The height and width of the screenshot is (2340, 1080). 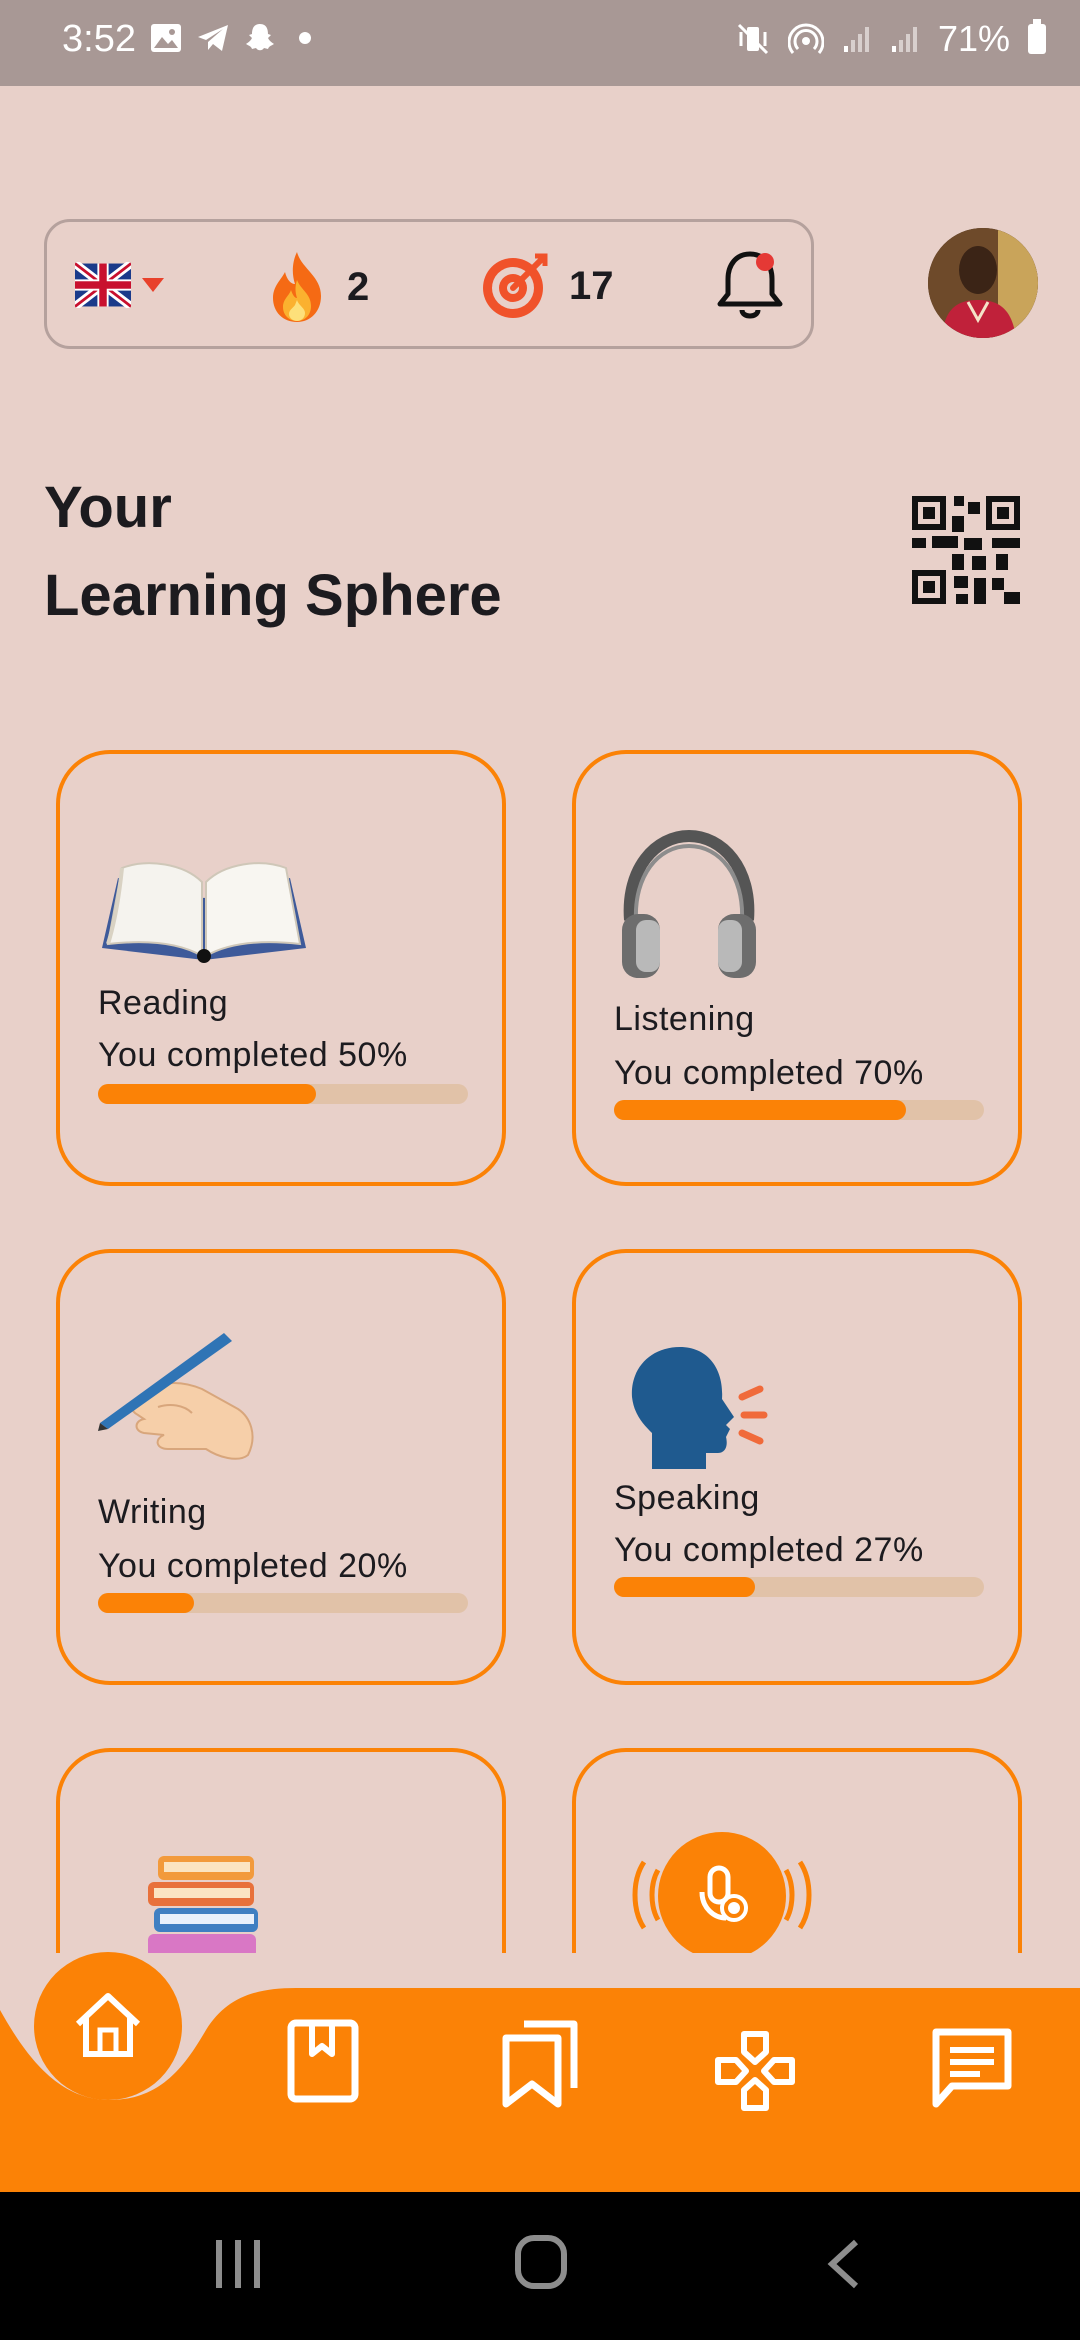 What do you see at coordinates (281, 1467) in the screenshot?
I see `writing-card: Writing You completed 20%` at bounding box center [281, 1467].